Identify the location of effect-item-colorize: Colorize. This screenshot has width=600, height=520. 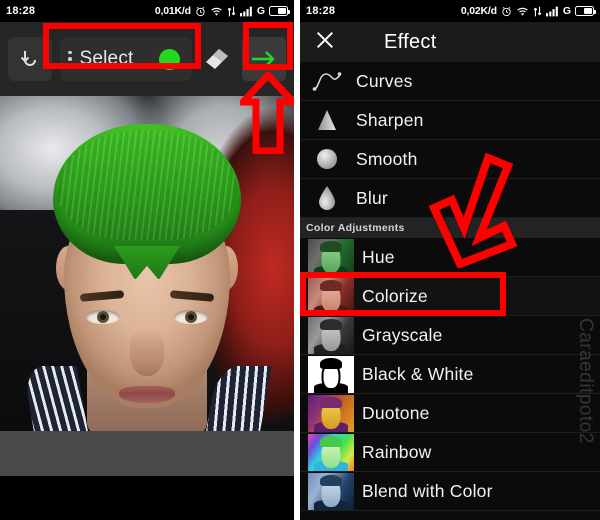
(450, 296).